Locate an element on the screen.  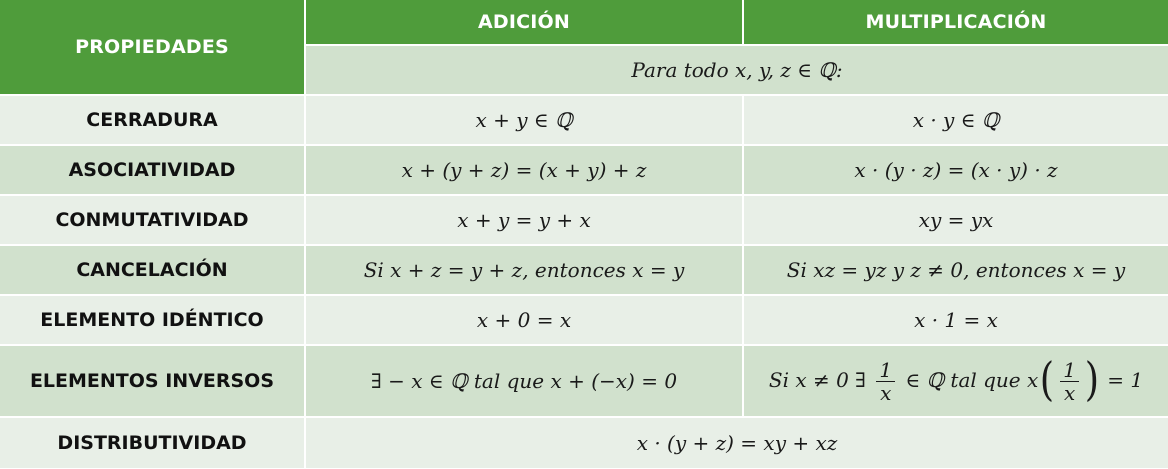
multiplication-formula: Si xz = yz y z ≠ 0, entonces x = y is located at coordinates (956, 271).